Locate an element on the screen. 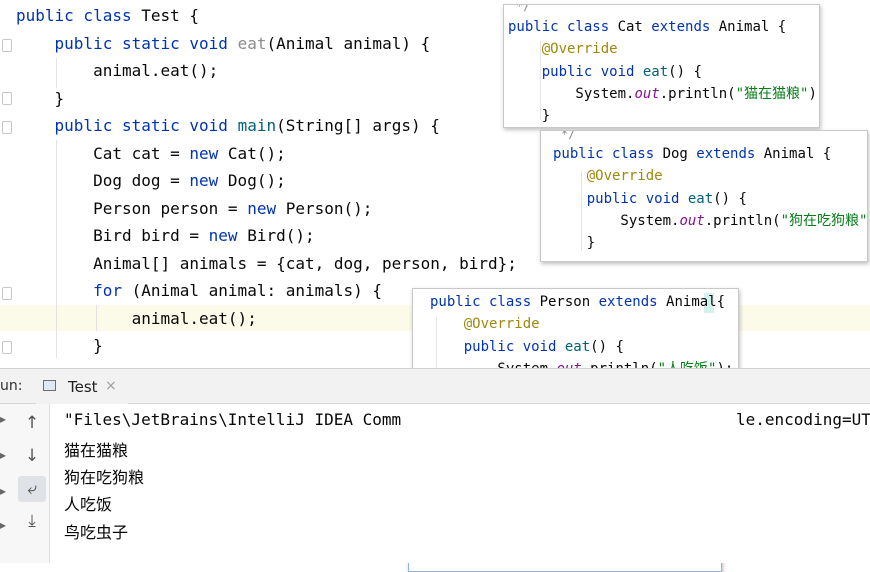 The width and height of the screenshot is (870, 572). output-line: 猫在猫粮 is located at coordinates (96, 450).